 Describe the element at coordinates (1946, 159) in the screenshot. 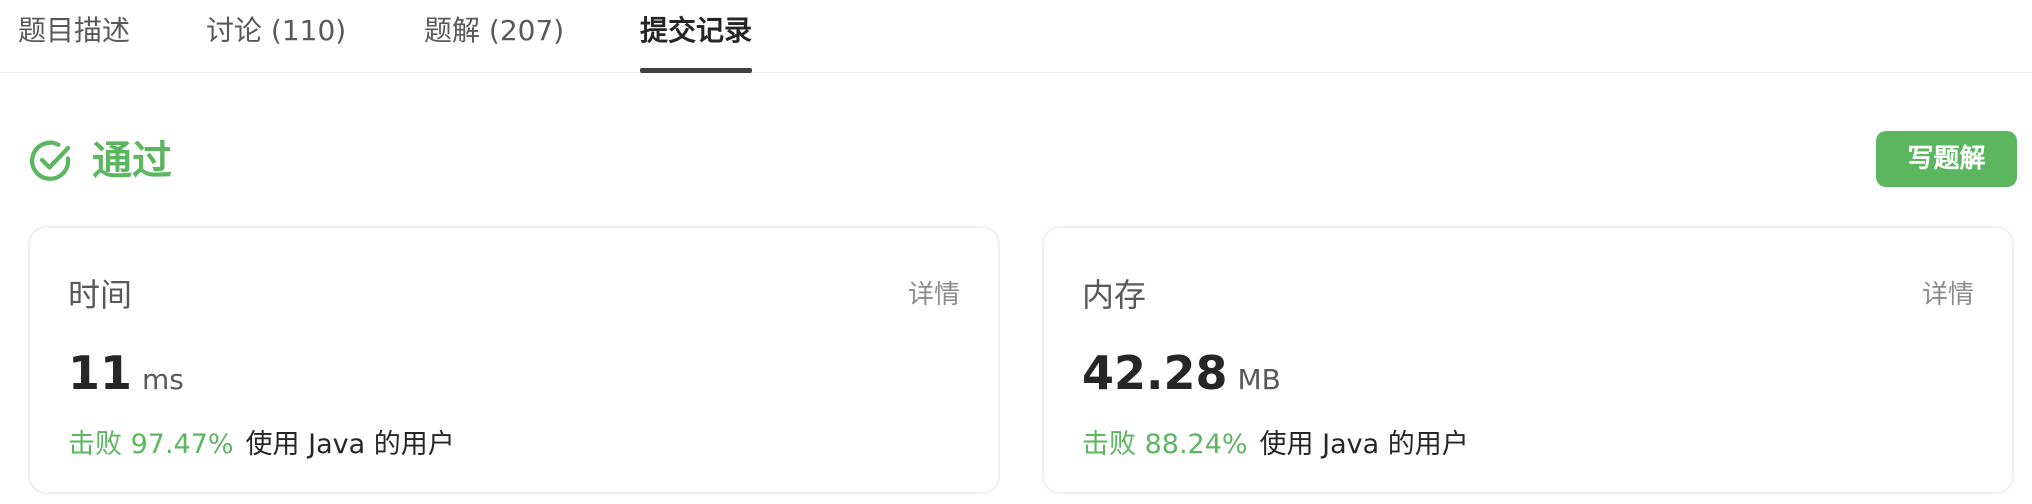

I see `write-solution-button: 写题解` at that location.